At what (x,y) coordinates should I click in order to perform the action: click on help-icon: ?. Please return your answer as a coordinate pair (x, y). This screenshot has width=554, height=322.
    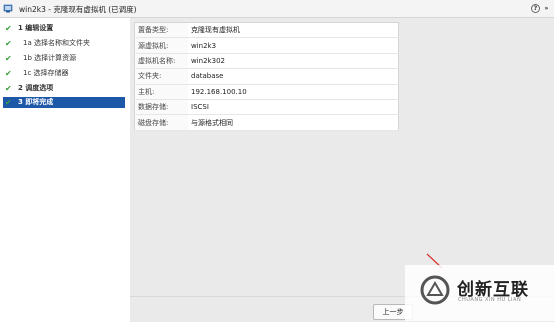
    Looking at the image, I should click on (535, 8).